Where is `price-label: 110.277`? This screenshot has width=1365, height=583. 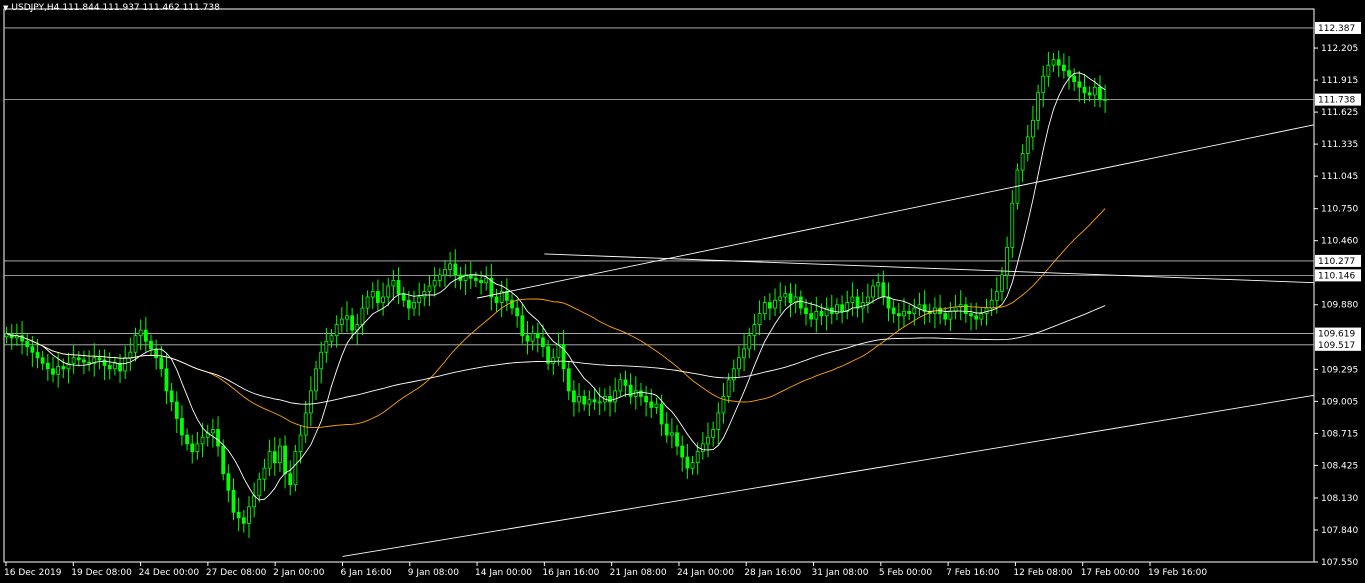 price-label: 110.277 is located at coordinates (1336, 262).